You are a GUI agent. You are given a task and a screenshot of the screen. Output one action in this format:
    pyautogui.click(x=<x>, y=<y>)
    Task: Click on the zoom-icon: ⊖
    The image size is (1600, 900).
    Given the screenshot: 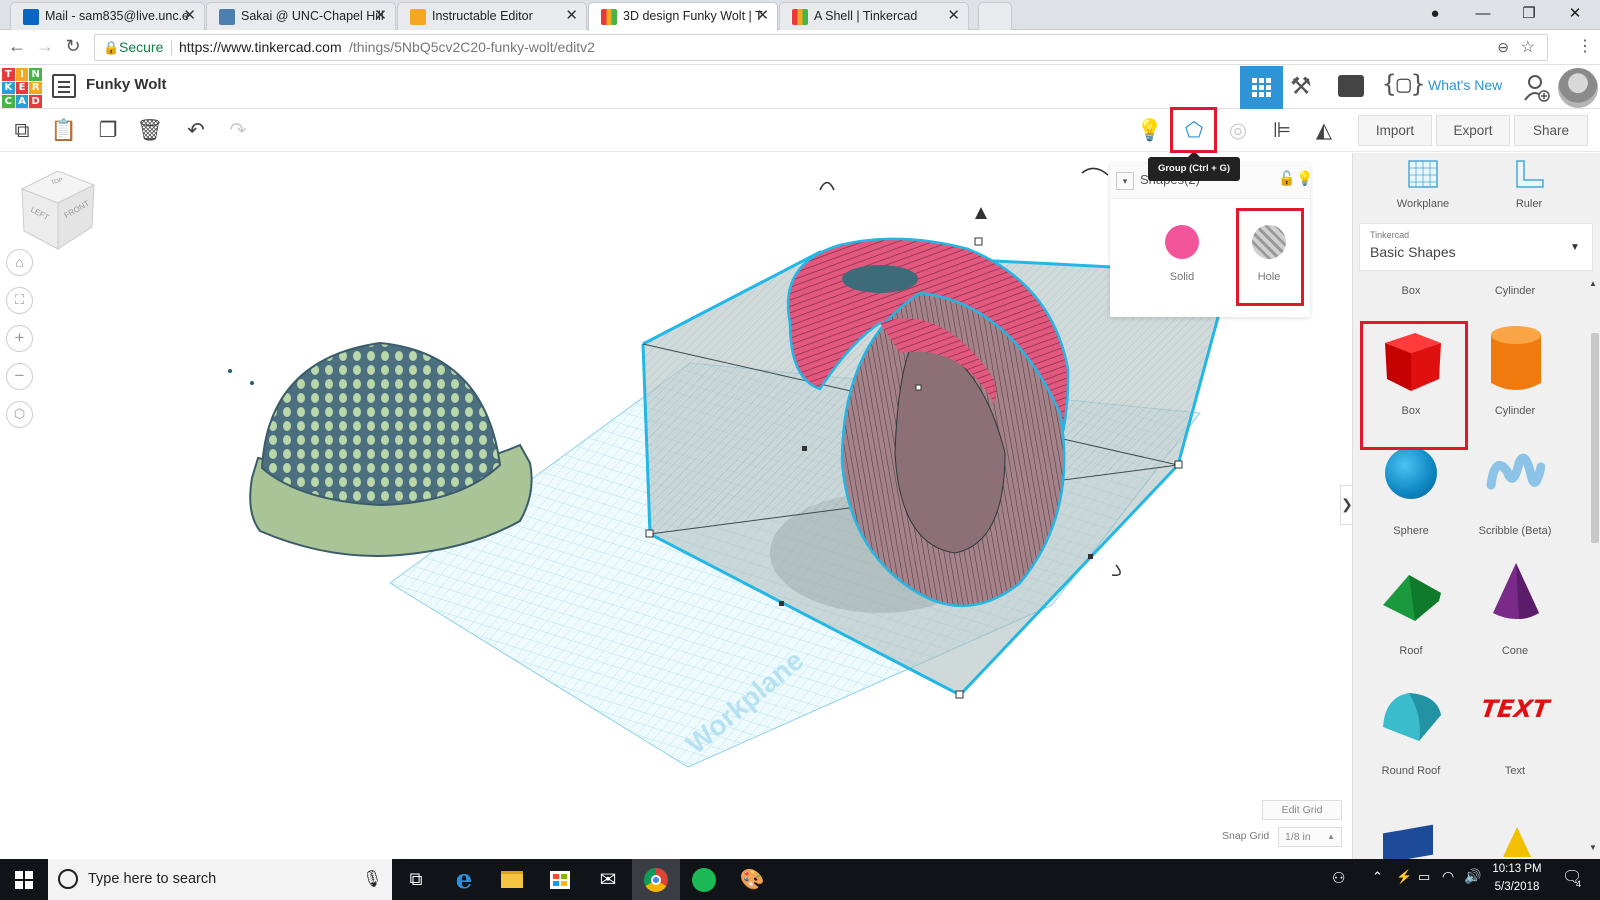 What is the action you would take?
    pyautogui.click(x=1503, y=47)
    